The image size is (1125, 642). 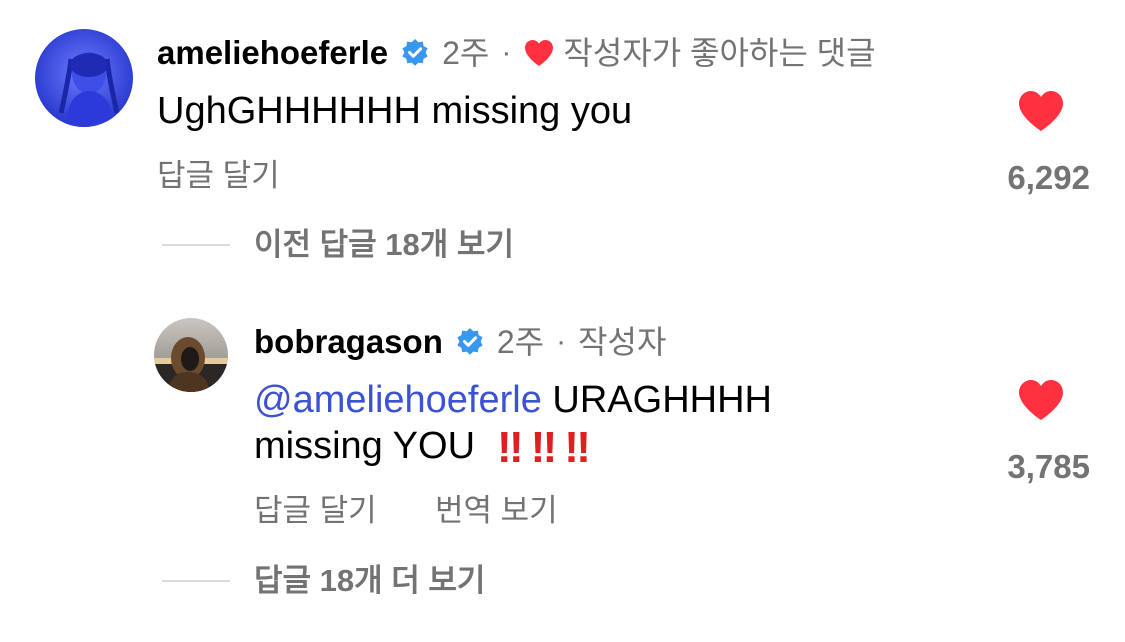 What do you see at coordinates (719, 53) in the screenshot?
I see `creator-liked-label: 작성자가 좋아하는 댓글` at bounding box center [719, 53].